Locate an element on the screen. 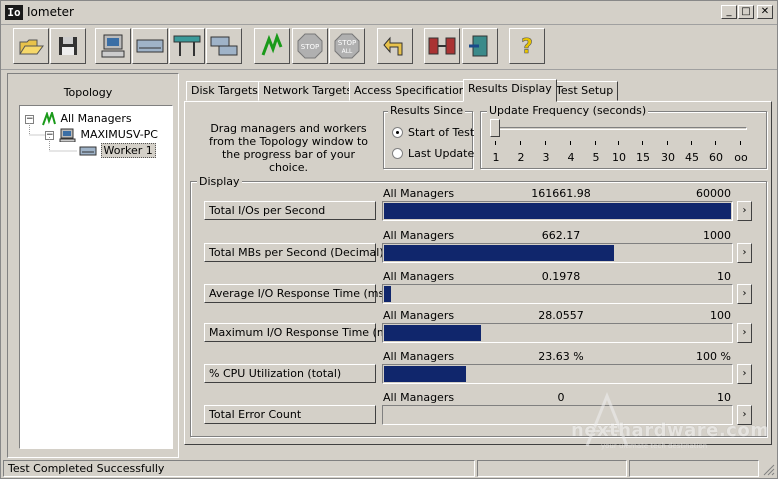 Image resolution: width=778 pixels, height=479 pixels. tab-access-specifications: Access Specifications is located at coordinates (413, 91).